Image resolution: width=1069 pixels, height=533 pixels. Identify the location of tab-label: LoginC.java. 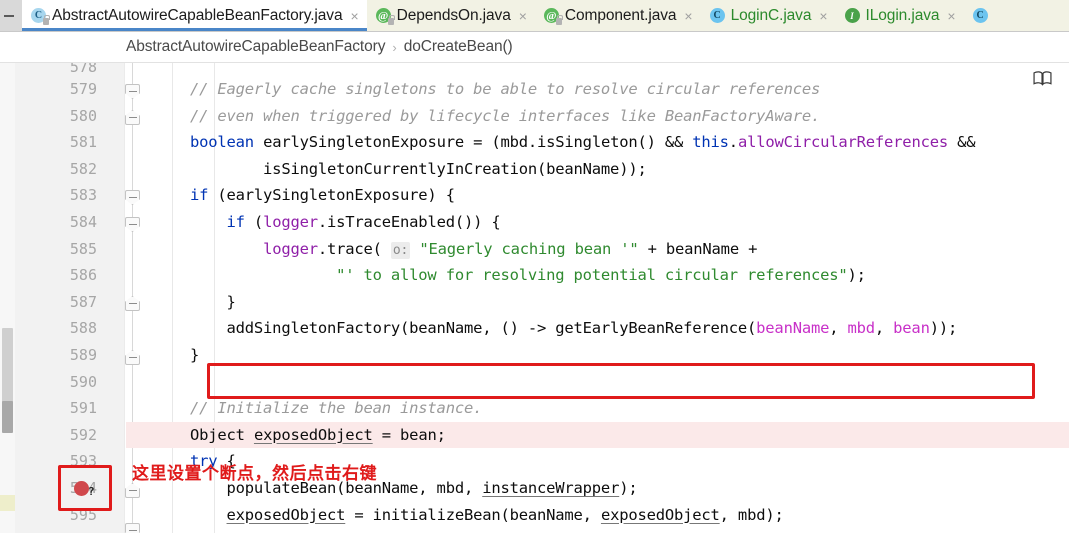
(771, 15).